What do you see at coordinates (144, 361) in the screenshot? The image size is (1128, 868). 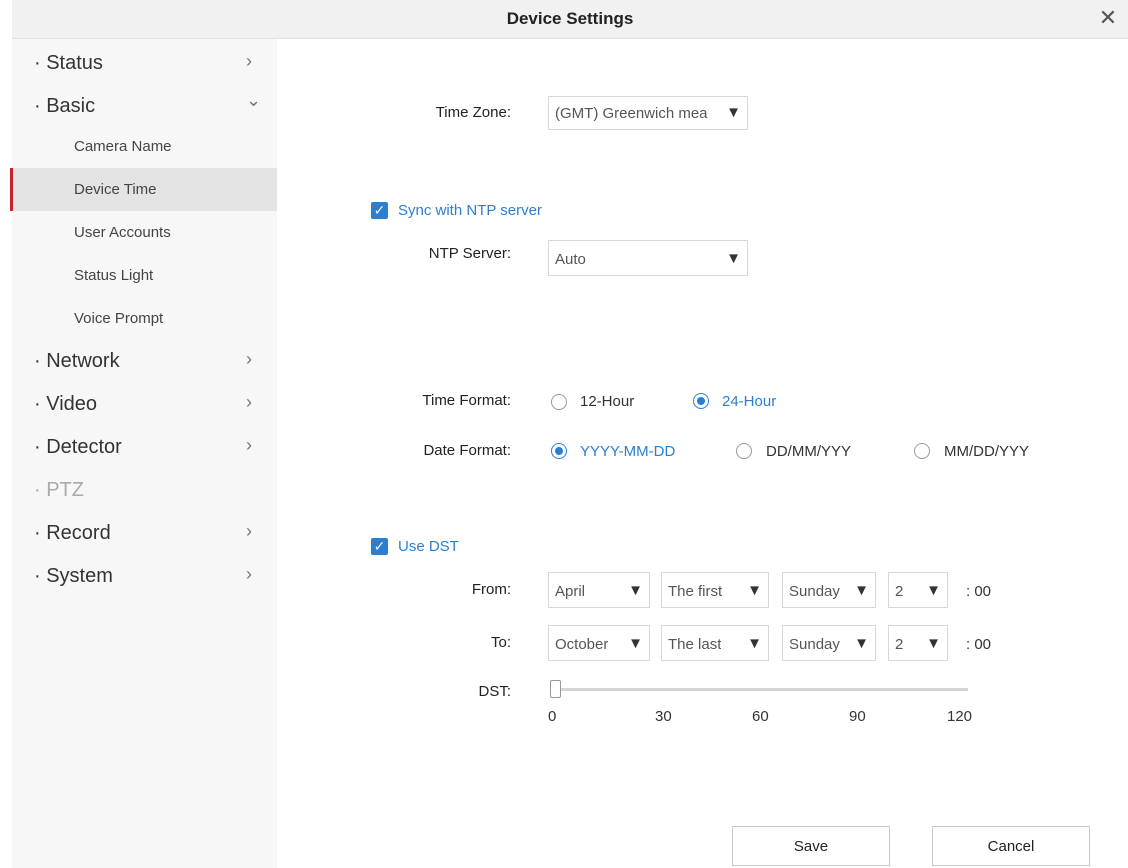 I see `sidebar-item-network: · Network ›` at bounding box center [144, 361].